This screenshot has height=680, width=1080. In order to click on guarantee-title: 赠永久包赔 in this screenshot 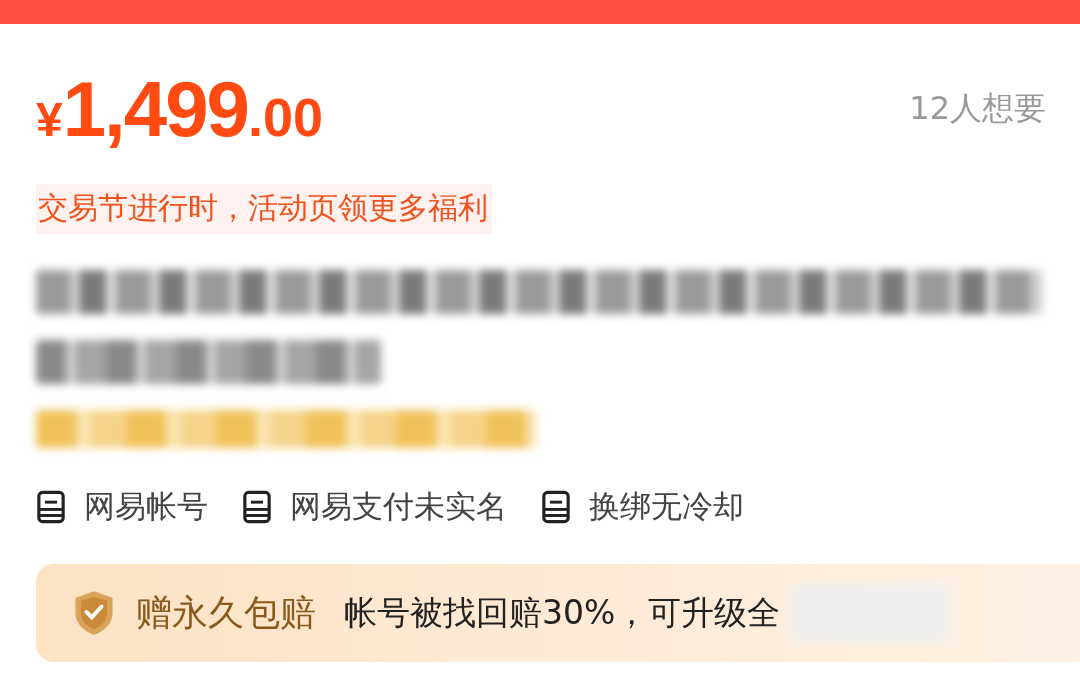, I will do `click(226, 612)`.